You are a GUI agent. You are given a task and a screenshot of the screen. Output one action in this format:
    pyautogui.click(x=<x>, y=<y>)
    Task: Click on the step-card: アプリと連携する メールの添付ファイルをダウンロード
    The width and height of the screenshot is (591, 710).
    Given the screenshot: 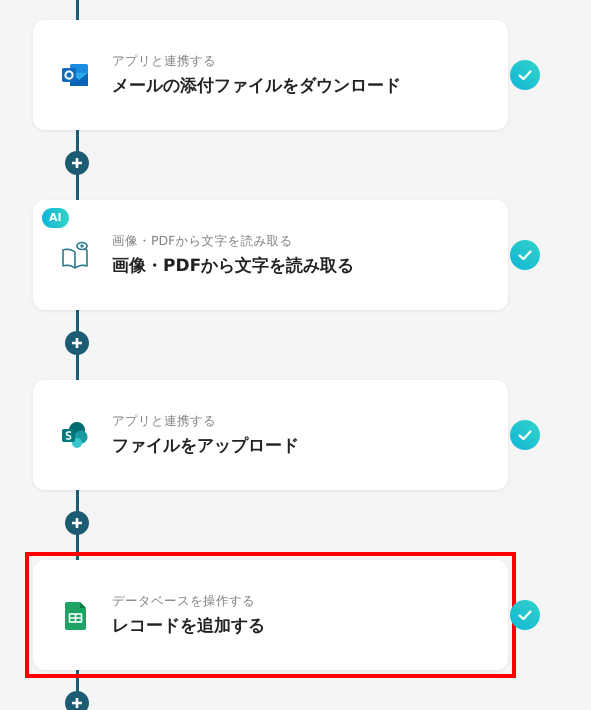 What is the action you would take?
    pyautogui.click(x=270, y=75)
    